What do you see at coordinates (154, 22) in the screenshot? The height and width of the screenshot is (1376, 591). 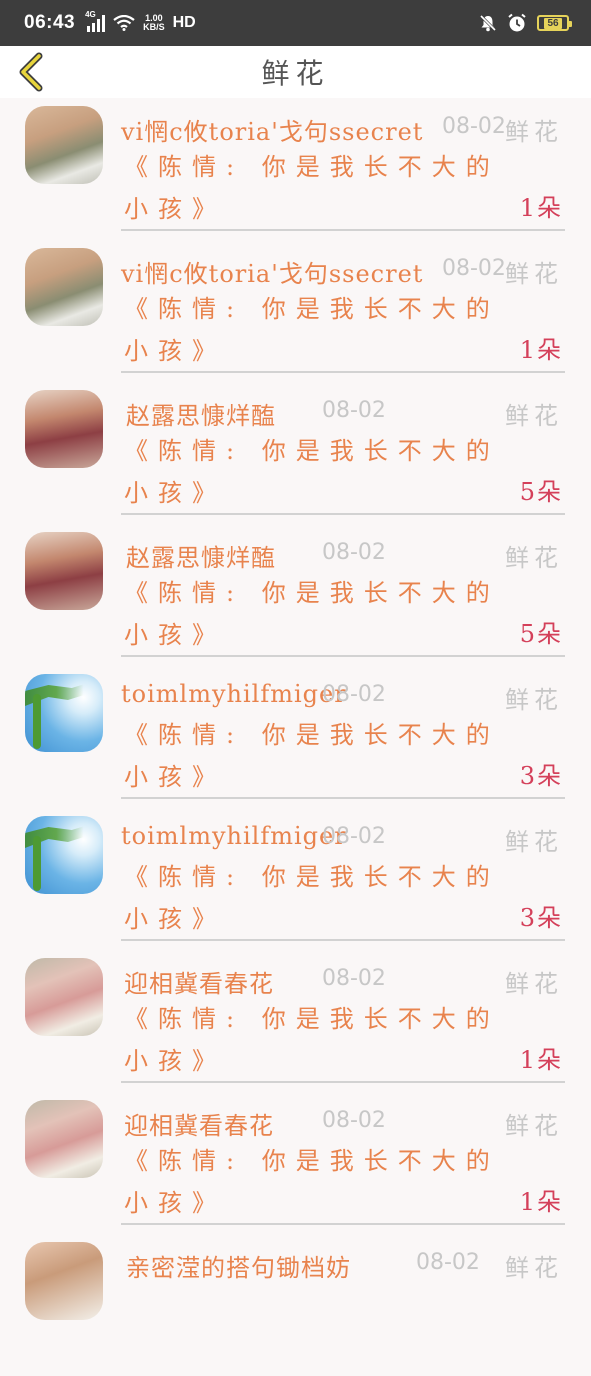 I see `network-speed: 1.00 KB/S` at bounding box center [154, 22].